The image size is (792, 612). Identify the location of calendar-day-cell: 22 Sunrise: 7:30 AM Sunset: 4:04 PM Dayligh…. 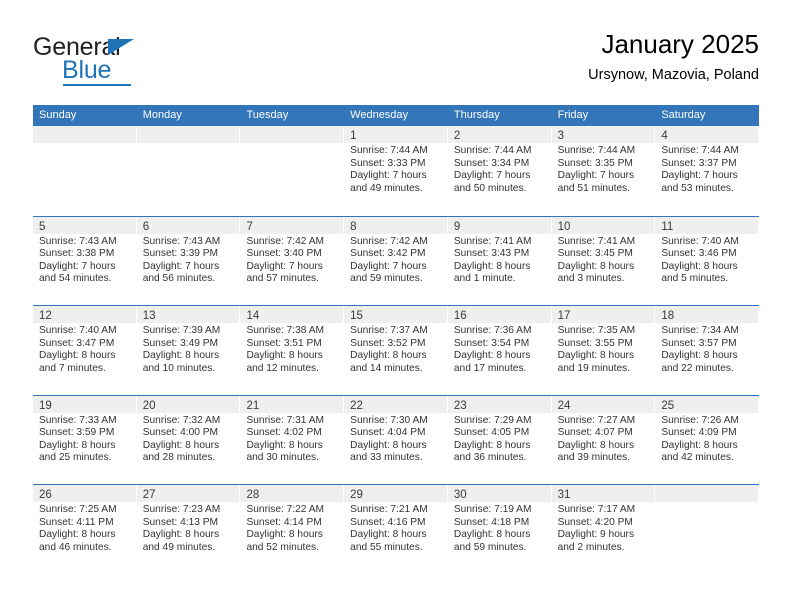
(396, 439).